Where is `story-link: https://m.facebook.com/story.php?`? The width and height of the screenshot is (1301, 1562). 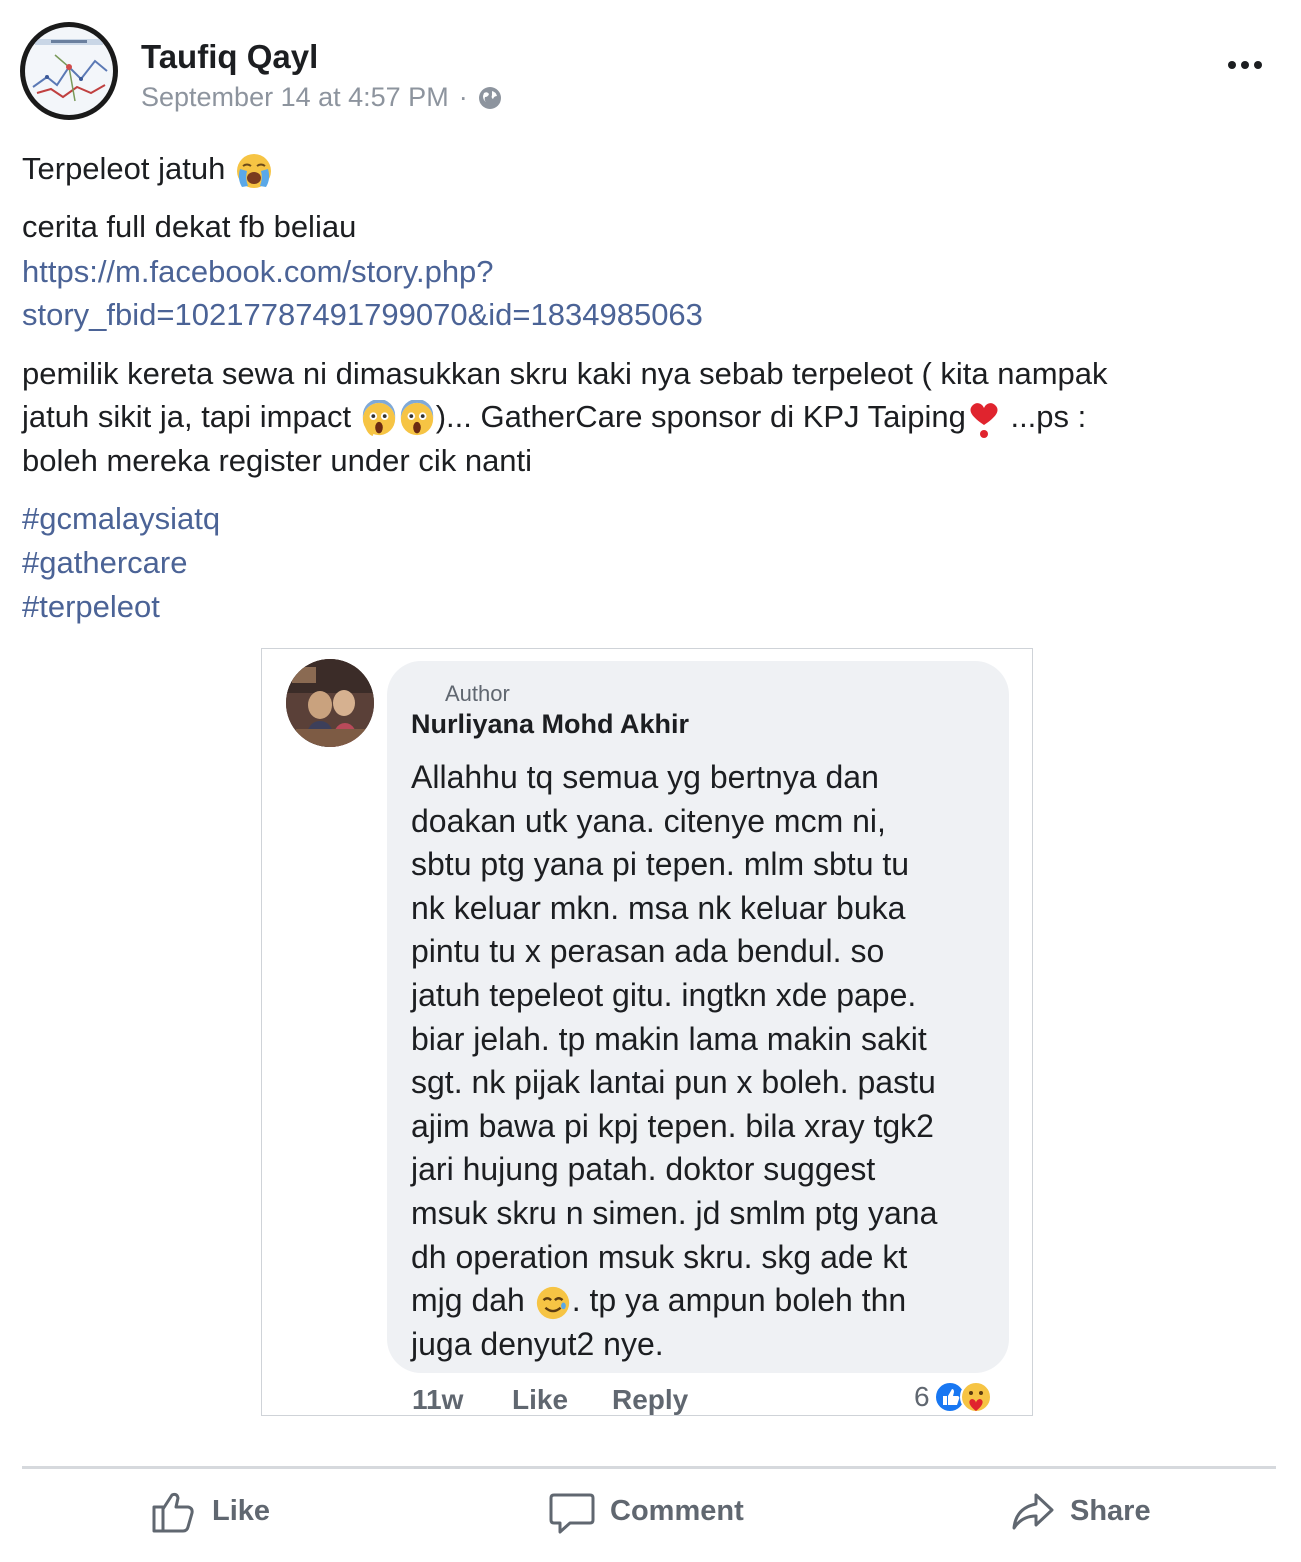
story-link: https://m.facebook.com/story.php? is located at coordinates (258, 271).